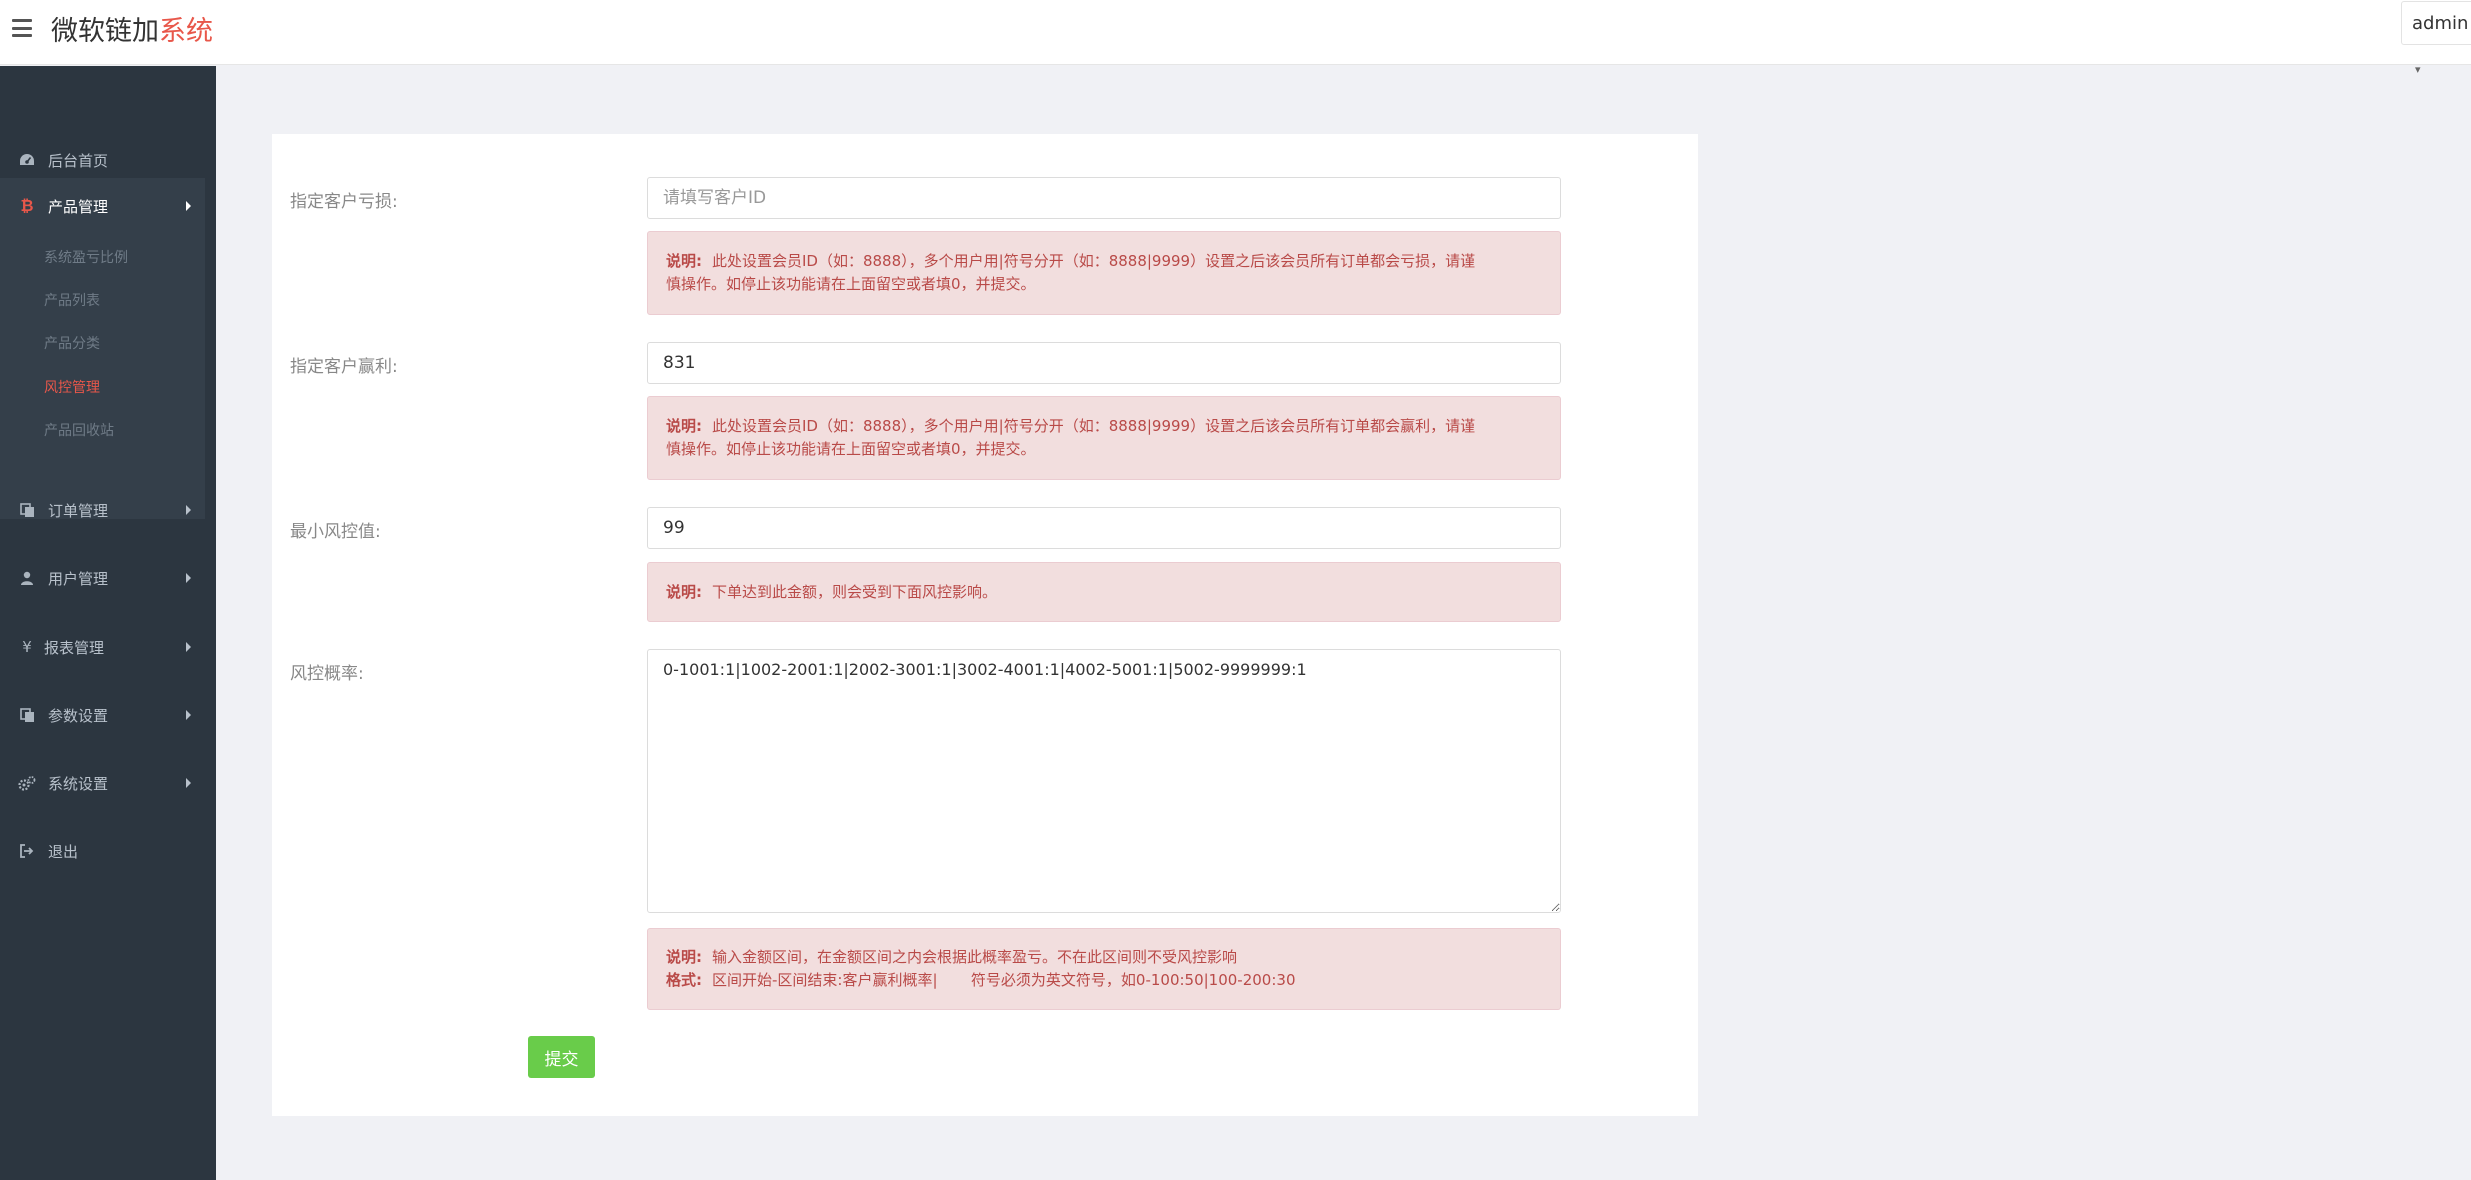 This screenshot has width=2471, height=1180. I want to click on product-submenu-group: ₿ 产品管理 系统盈亏比例 产品列表 产品分类 风控管理 产品回收站, so click(102, 348).